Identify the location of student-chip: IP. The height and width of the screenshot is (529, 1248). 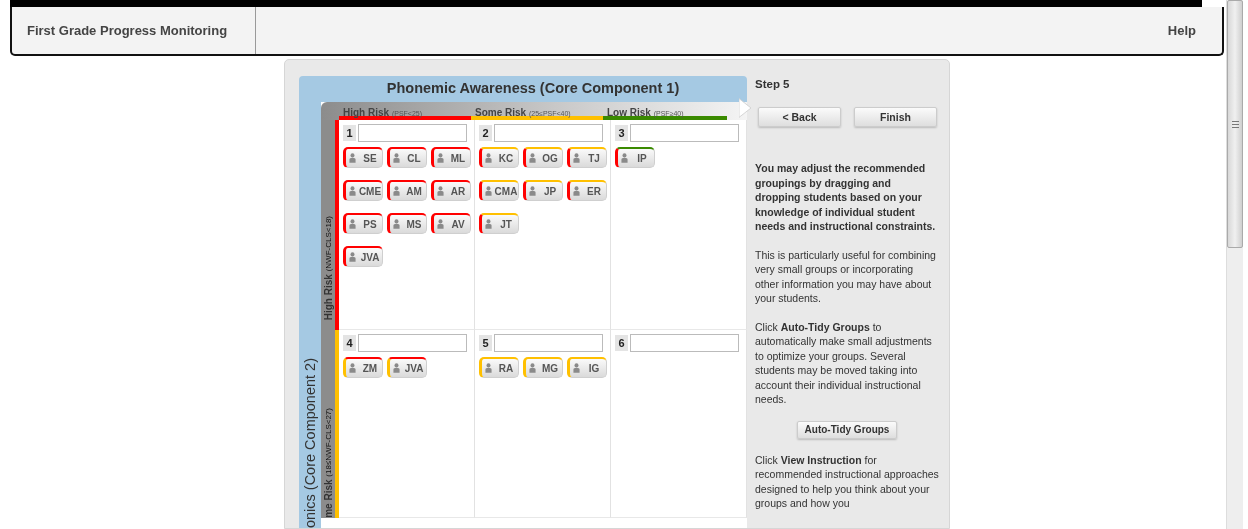
(635, 157).